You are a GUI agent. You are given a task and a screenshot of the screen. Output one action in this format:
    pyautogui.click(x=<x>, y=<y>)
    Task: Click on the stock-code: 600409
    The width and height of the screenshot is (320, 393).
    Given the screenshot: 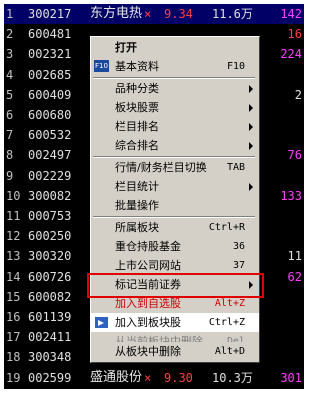 What is the action you would take?
    pyautogui.click(x=50, y=94)
    